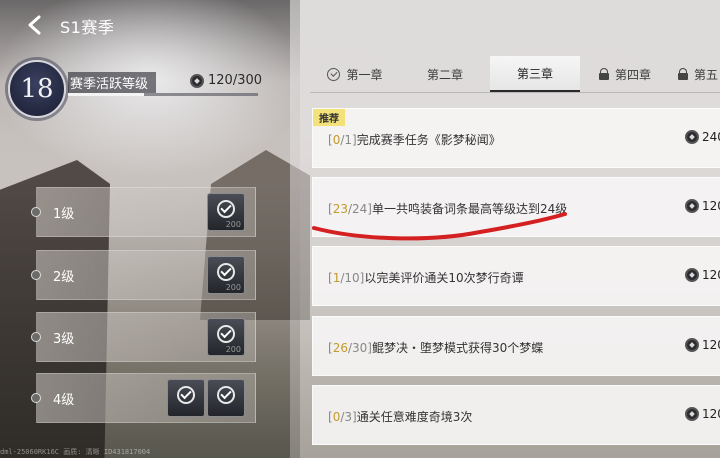 The width and height of the screenshot is (720, 458). I want to click on season-progress-bar, so click(163, 94).